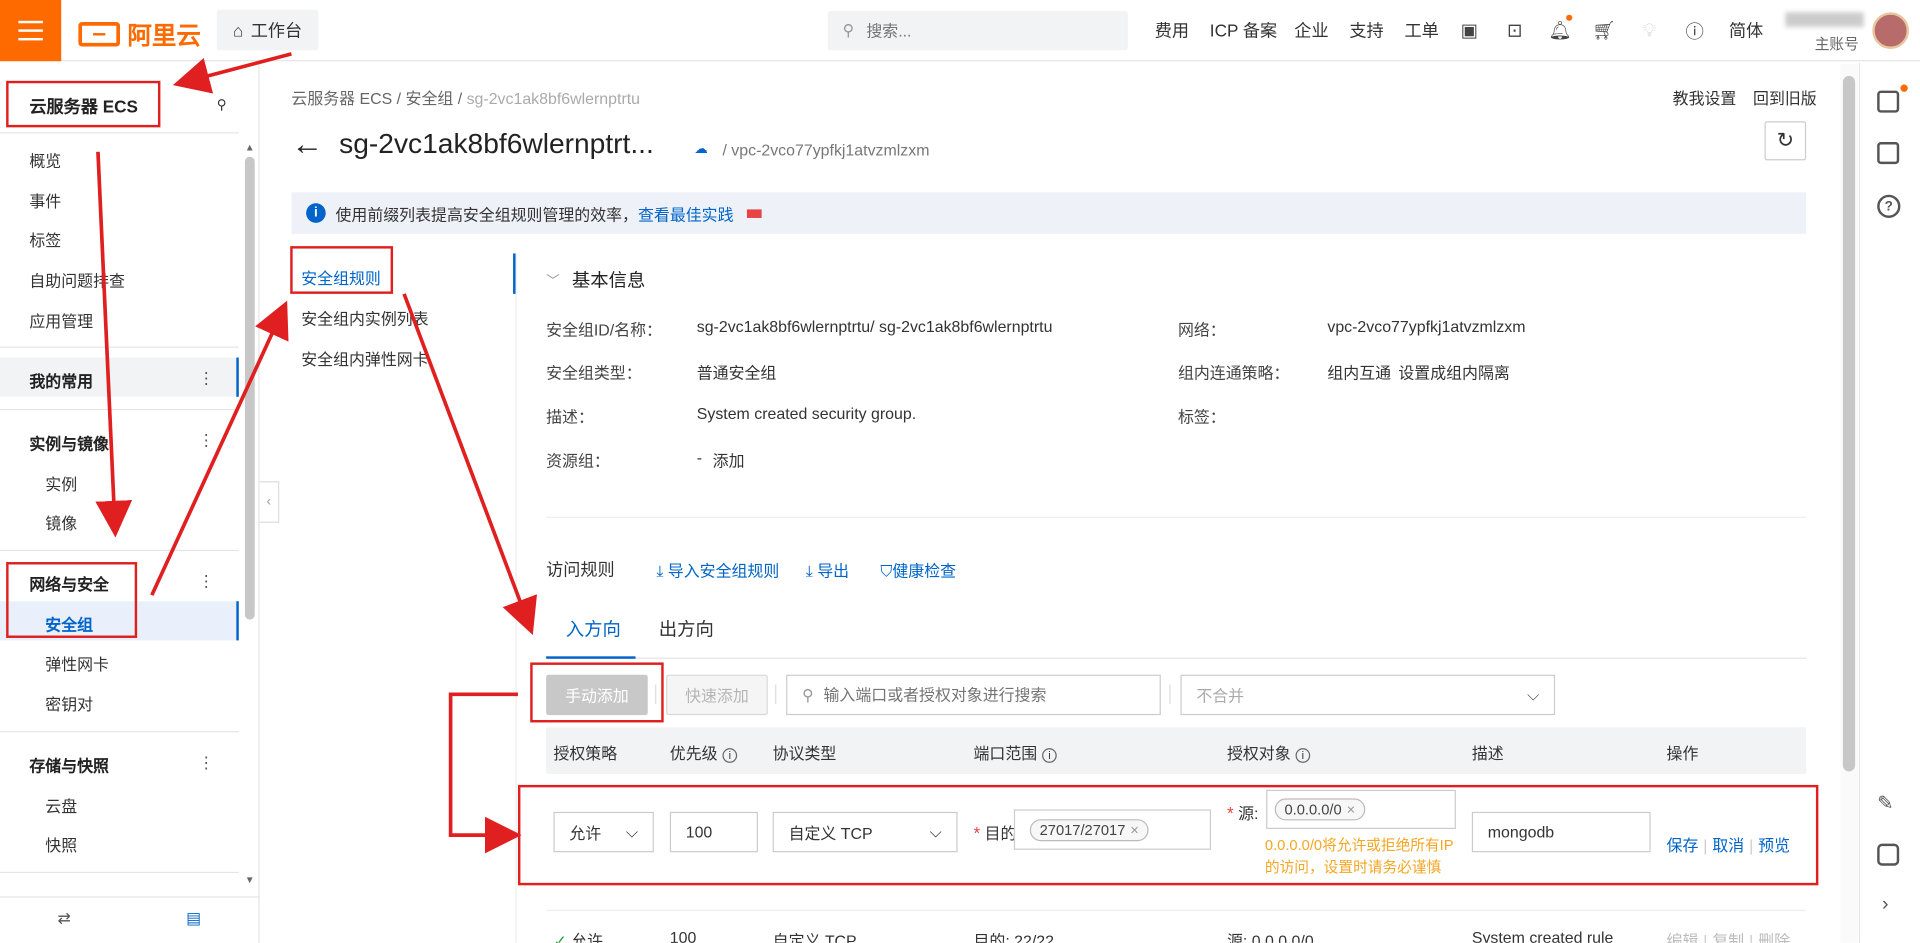 Image resolution: width=1920 pixels, height=943 pixels. What do you see at coordinates (1888, 153) in the screenshot?
I see `checklist-icon` at bounding box center [1888, 153].